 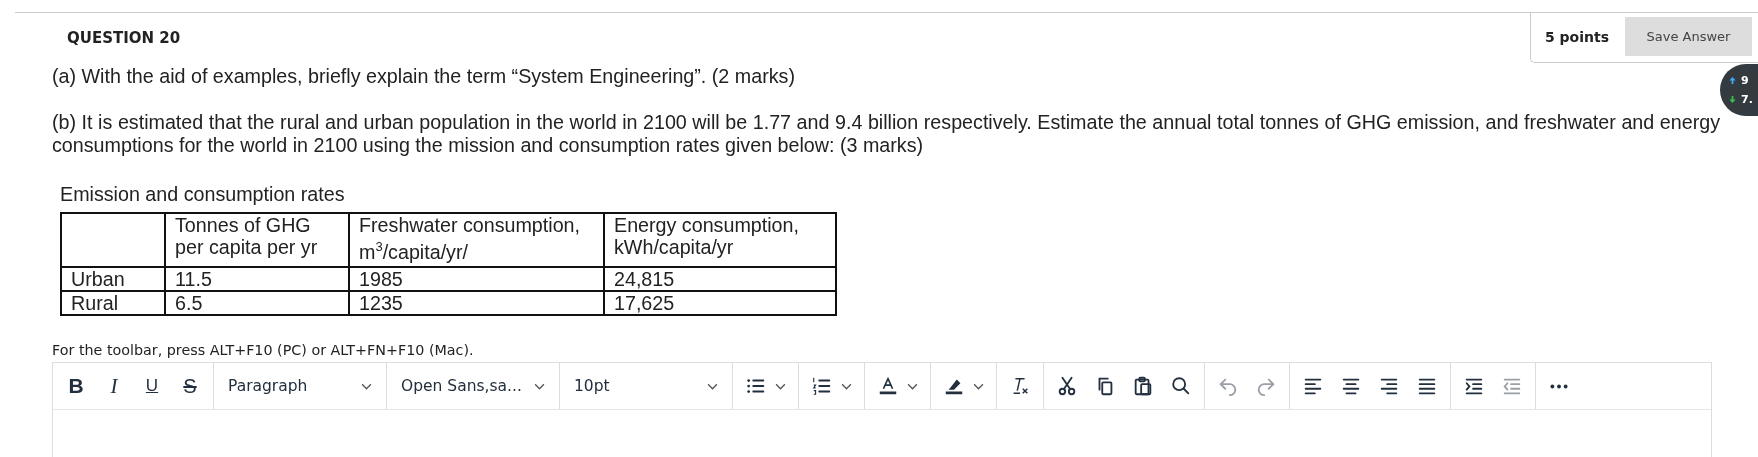 I want to click on question-text: (a) With the aid of examples, briefly explain the term “System Engineering”. (2 marks), so click(x=424, y=76).